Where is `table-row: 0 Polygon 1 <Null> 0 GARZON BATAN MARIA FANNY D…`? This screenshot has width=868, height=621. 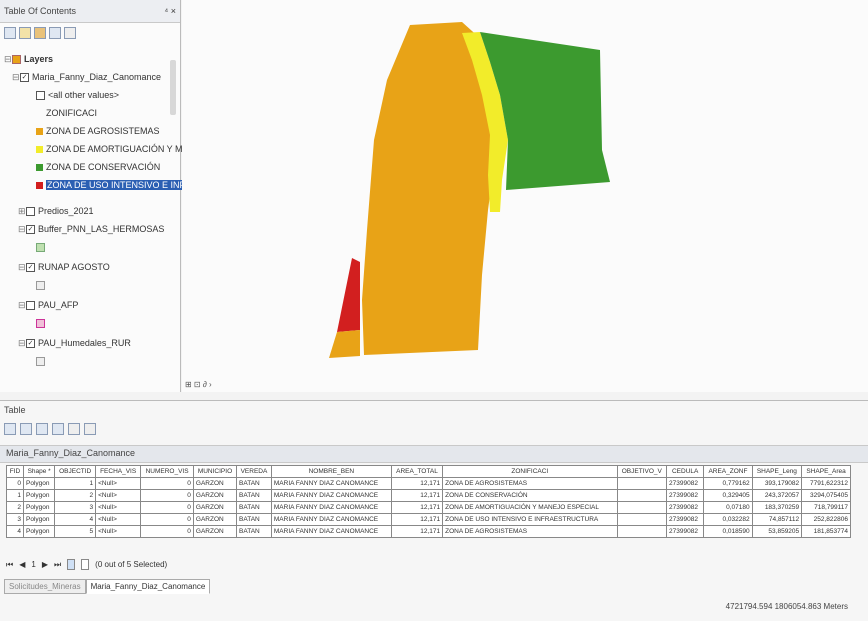
table-row: 0 Polygon 1 <Null> 0 GARZON BATAN MARIA FANNY D… is located at coordinates (428, 483).